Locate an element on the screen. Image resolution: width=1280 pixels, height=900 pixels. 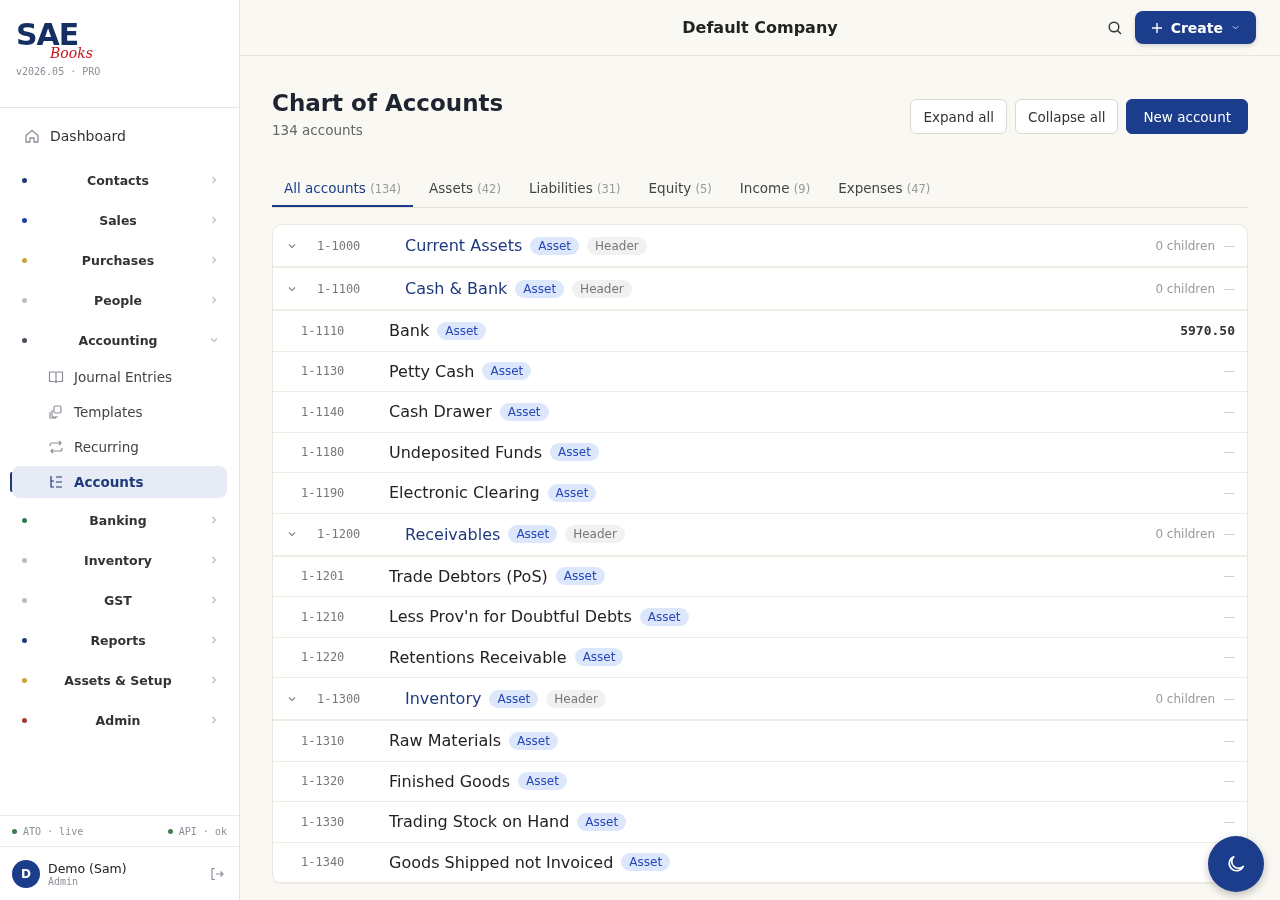
account-count: 134 accounts is located at coordinates (318, 130).